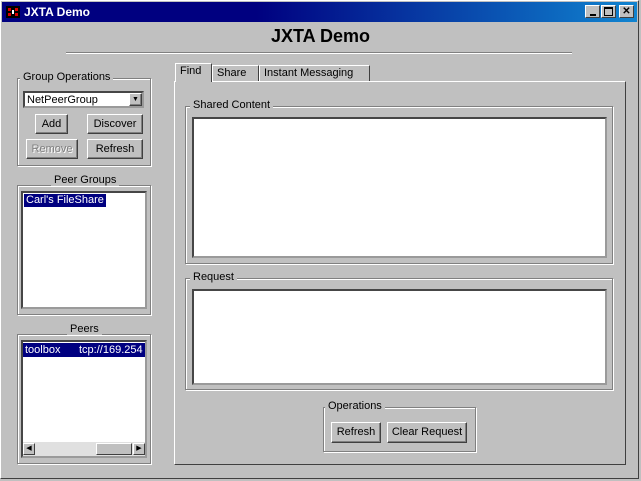 The image size is (641, 481). What do you see at coordinates (355, 406) in the screenshot?
I see `operations-legend: Operations` at bounding box center [355, 406].